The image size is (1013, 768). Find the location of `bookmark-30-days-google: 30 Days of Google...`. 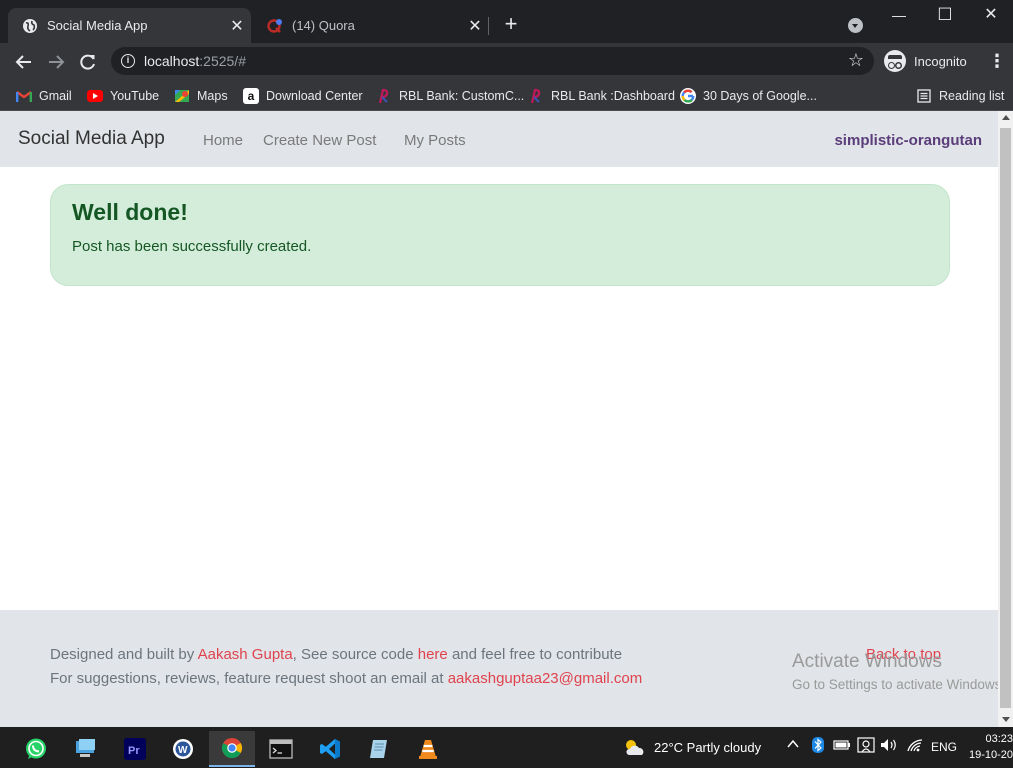

bookmark-30-days-google: 30 Days of Google... is located at coordinates (748, 96).